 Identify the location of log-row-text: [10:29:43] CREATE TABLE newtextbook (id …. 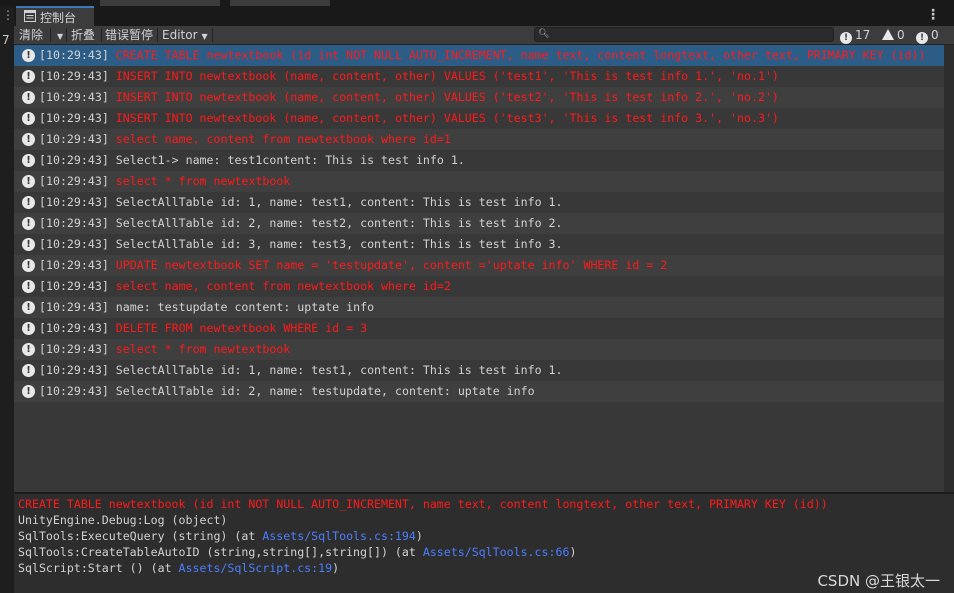
(482, 55).